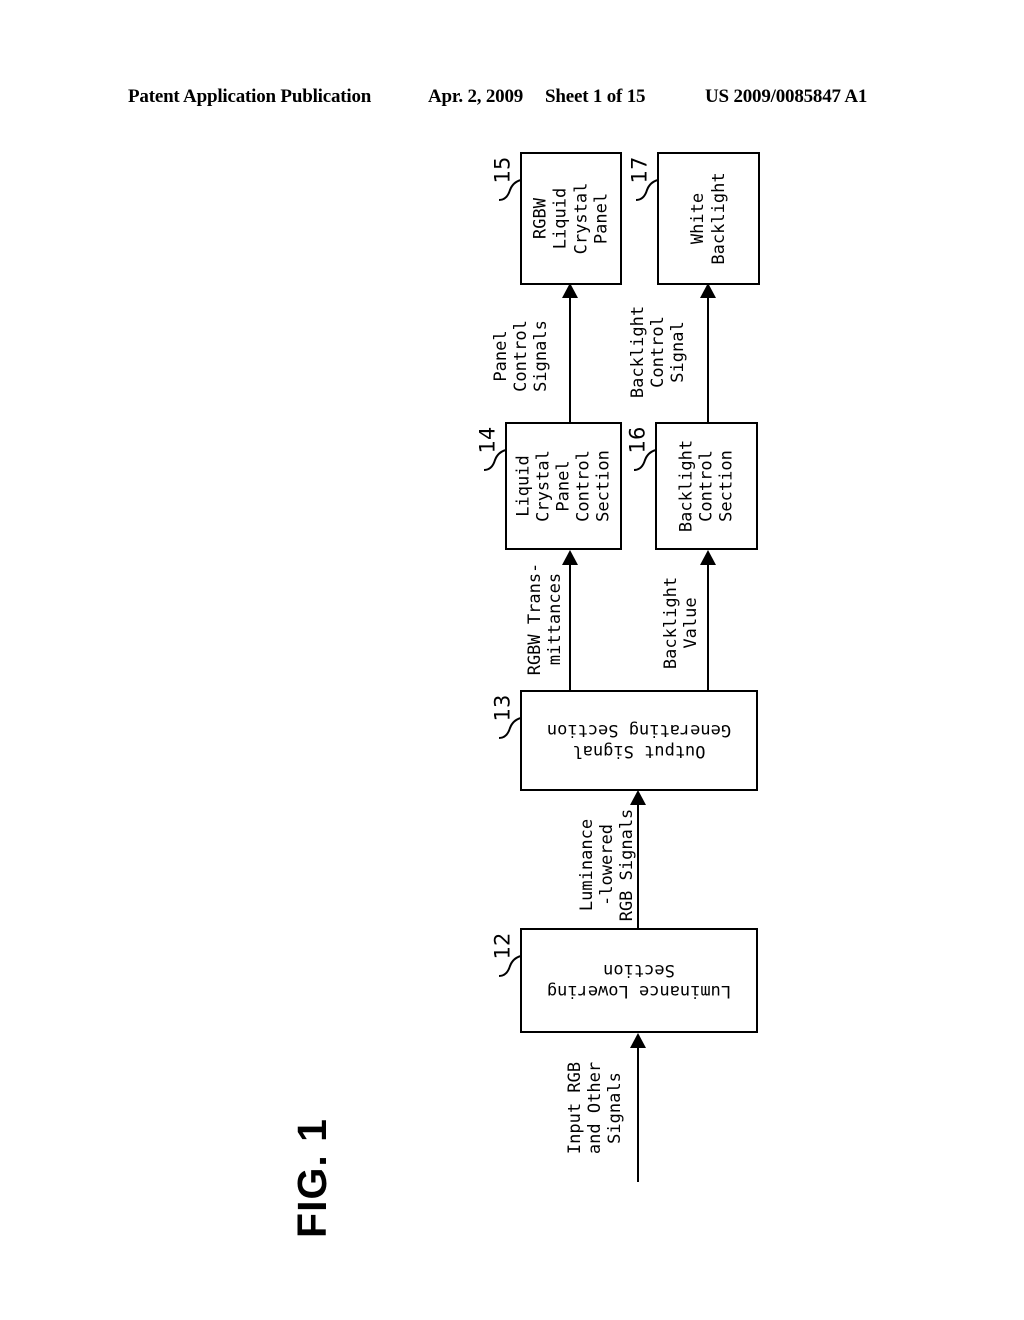 The height and width of the screenshot is (1320, 1024). Describe the element at coordinates (638, 1040) in the screenshot. I see `arrow-head-input-rgb-and-other-signals` at that location.